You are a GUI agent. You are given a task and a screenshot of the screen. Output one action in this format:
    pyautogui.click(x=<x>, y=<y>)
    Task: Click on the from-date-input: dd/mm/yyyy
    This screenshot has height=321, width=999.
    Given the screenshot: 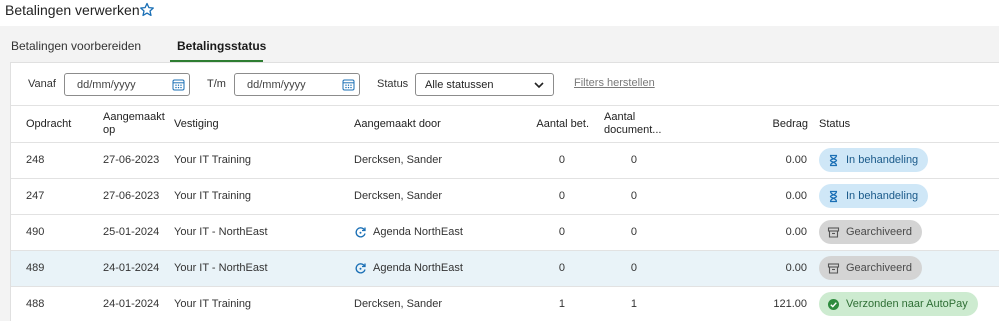 What is the action you would take?
    pyautogui.click(x=127, y=84)
    